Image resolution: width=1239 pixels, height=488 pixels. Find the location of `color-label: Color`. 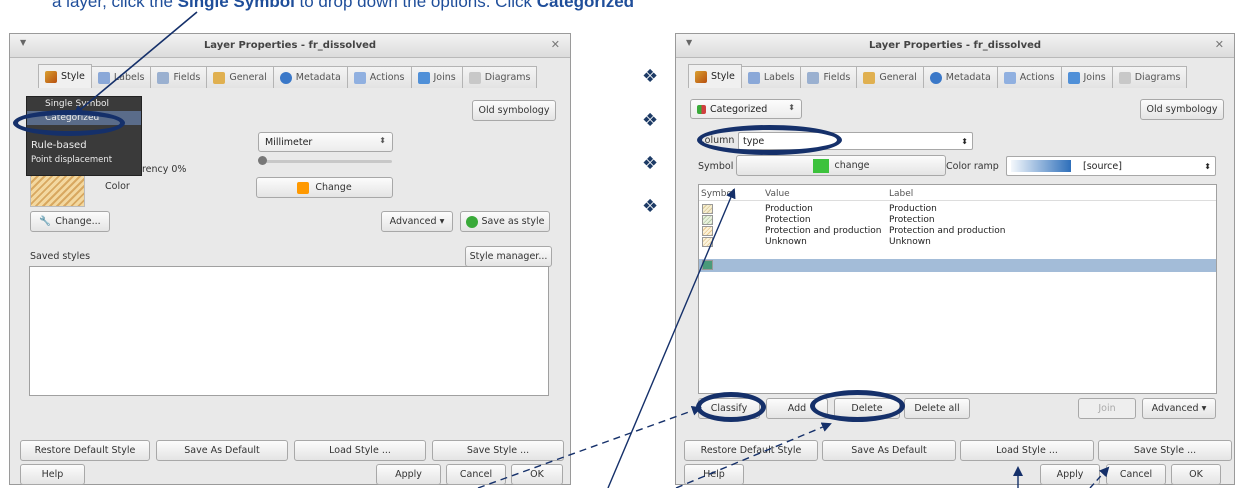

color-label: Color is located at coordinates (117, 186).